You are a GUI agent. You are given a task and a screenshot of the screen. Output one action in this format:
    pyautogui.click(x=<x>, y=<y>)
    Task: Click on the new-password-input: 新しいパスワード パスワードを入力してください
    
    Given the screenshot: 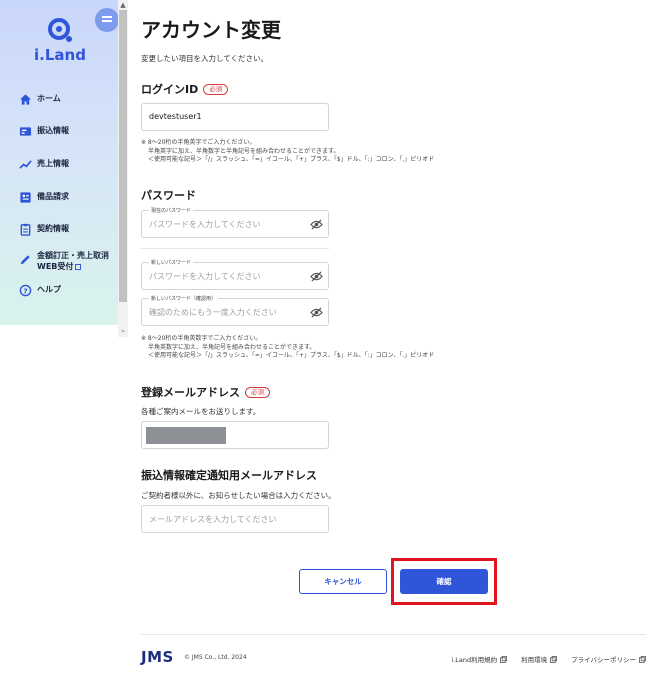 What is the action you would take?
    pyautogui.click(x=235, y=274)
    